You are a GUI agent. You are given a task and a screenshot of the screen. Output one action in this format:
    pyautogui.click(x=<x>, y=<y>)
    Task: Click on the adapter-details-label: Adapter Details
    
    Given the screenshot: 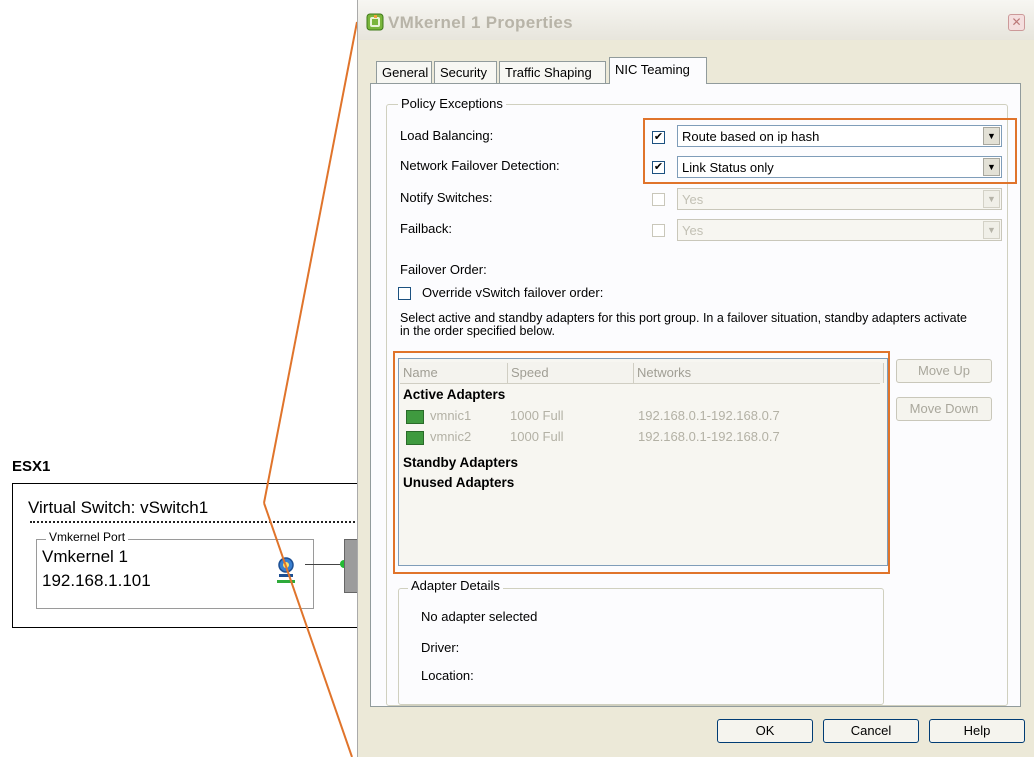 What is the action you would take?
    pyautogui.click(x=455, y=585)
    